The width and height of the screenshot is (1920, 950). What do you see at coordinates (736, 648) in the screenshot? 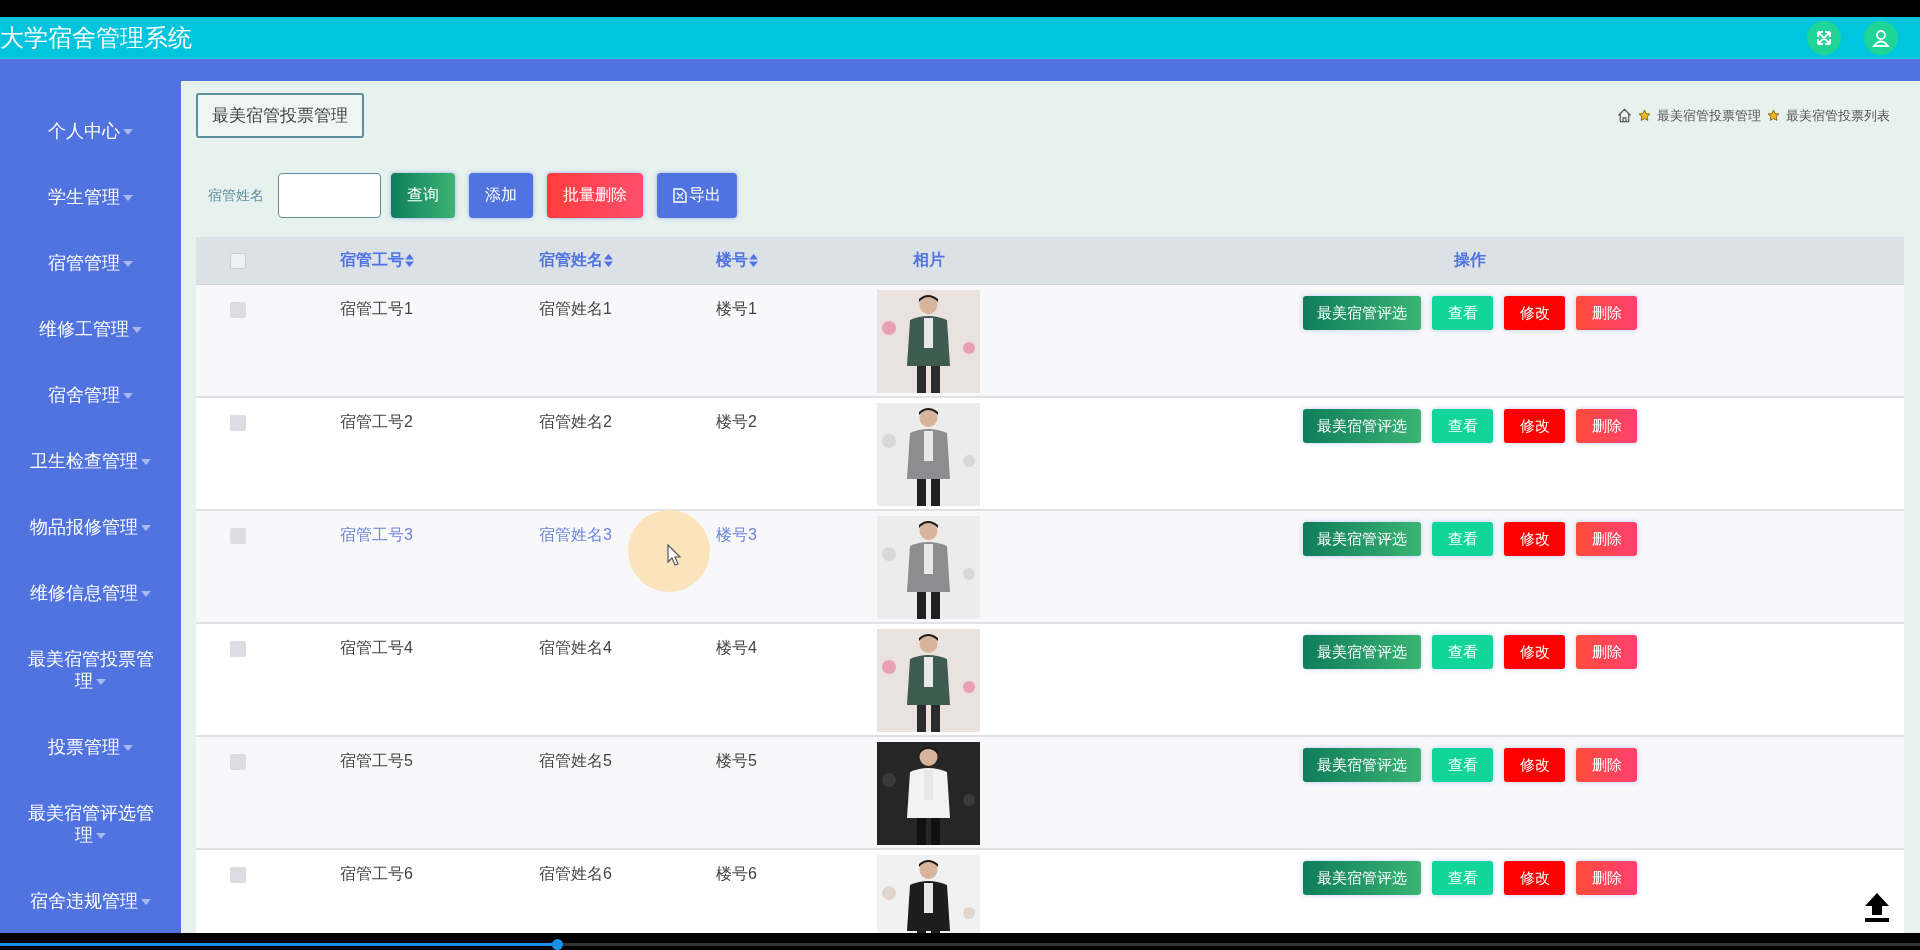
I see `table-cell-text: 楼号4` at bounding box center [736, 648].